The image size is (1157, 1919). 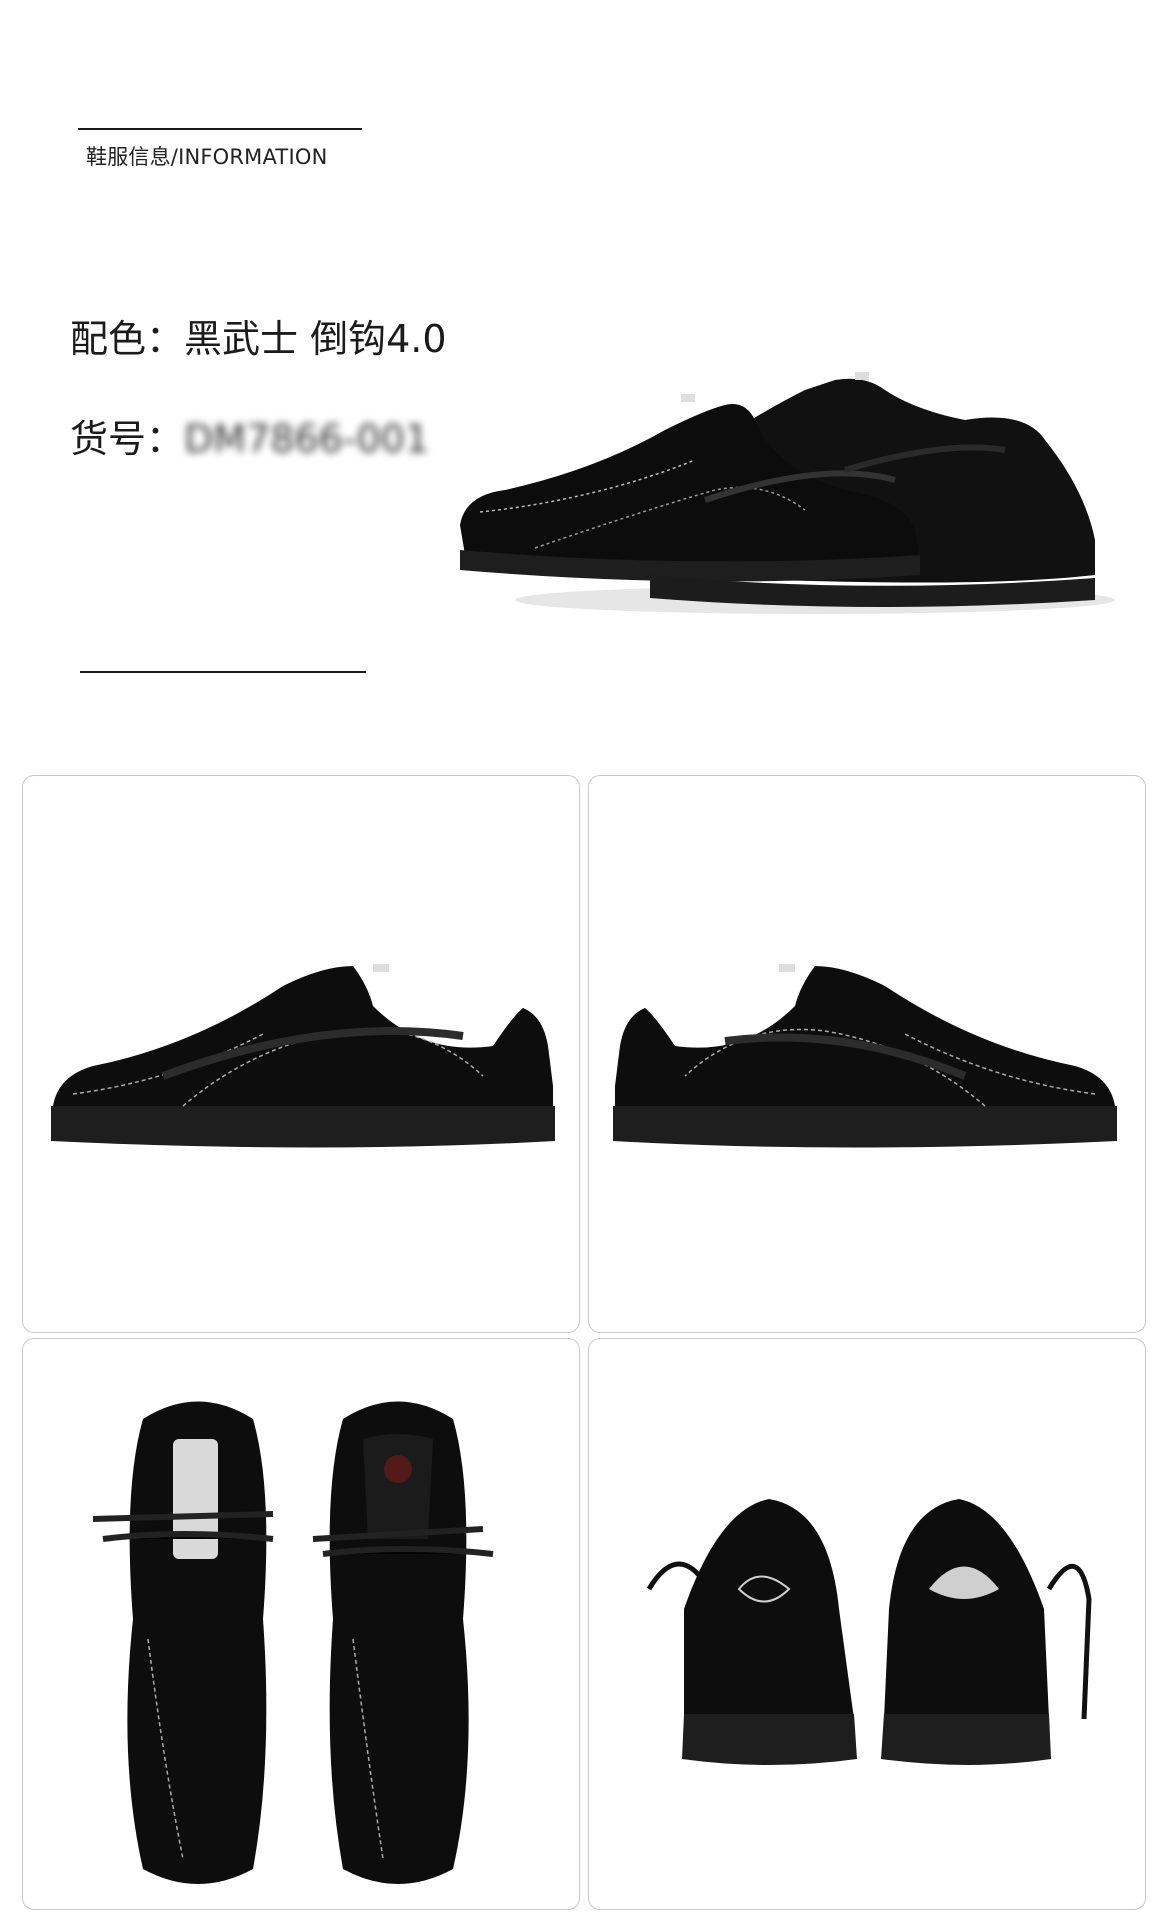 I want to click on gallery-tile-side-left, so click(x=301, y=1054).